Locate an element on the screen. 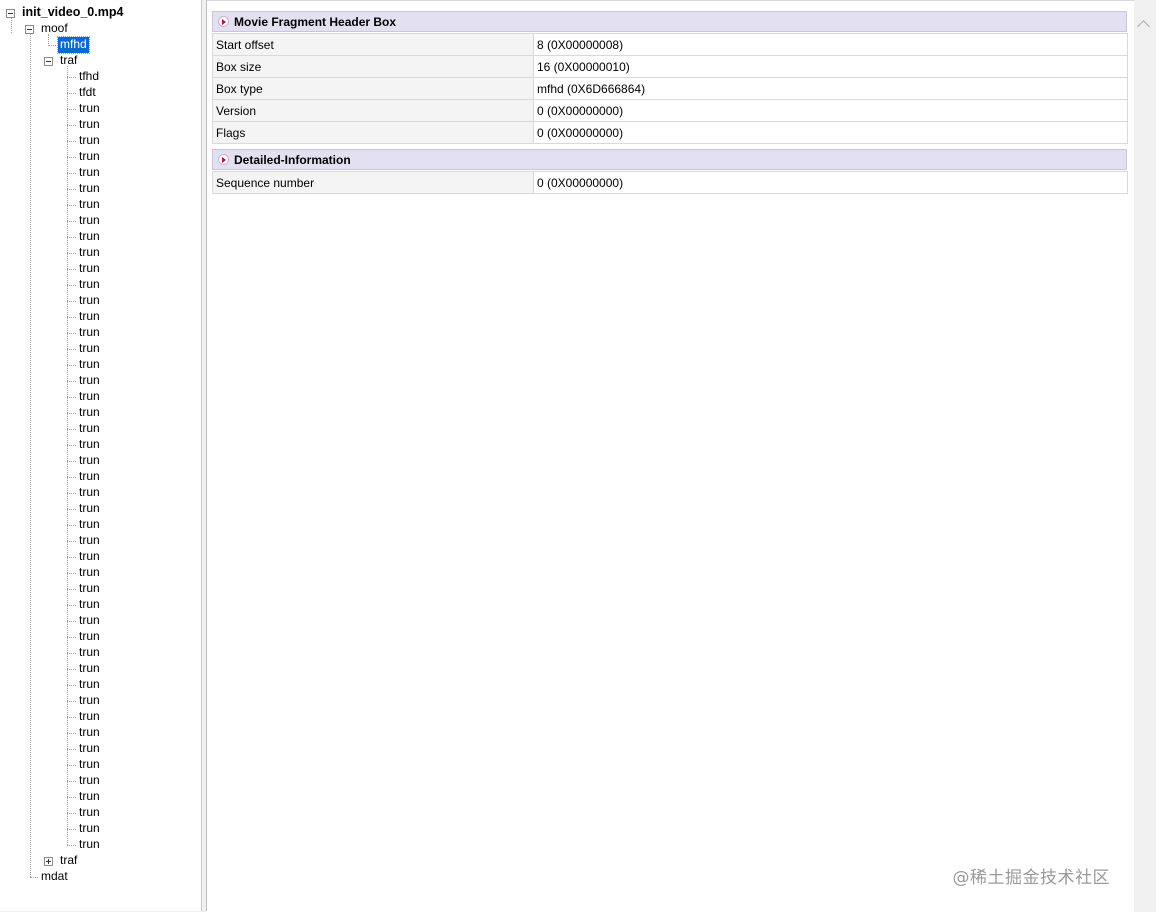 The width and height of the screenshot is (1156, 912). property-row: Flags 0 (0X00000000) is located at coordinates (670, 132).